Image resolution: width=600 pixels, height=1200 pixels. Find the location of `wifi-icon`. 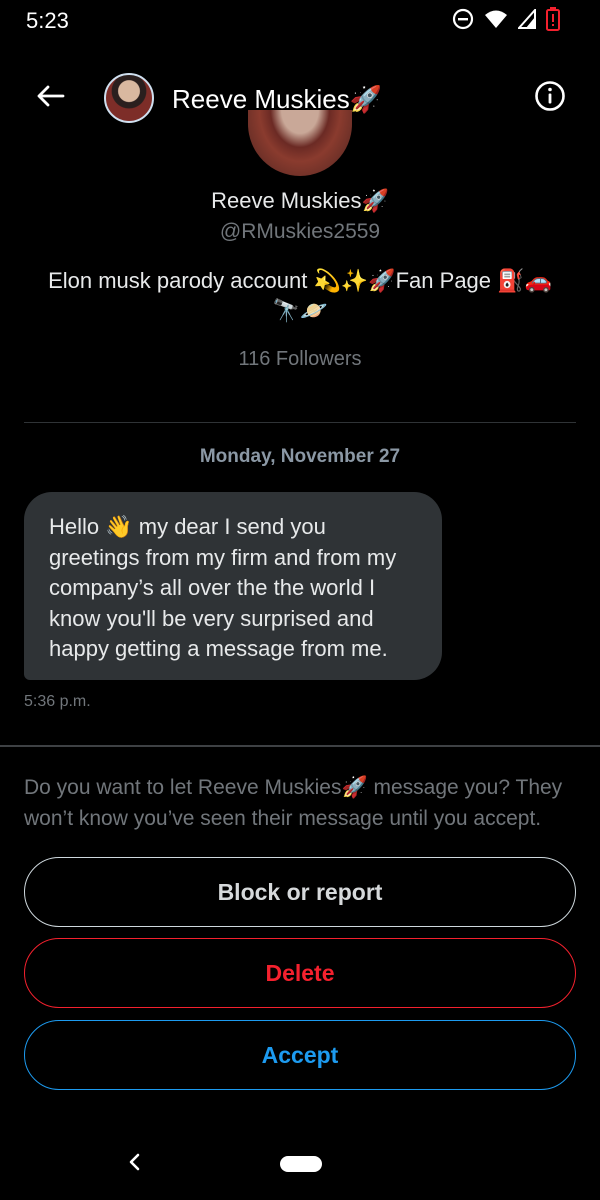

wifi-icon is located at coordinates (496, 21).